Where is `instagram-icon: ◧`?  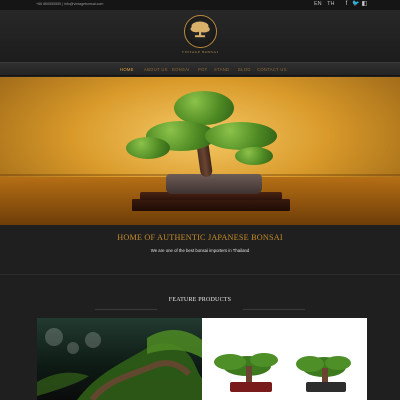
instagram-icon: ◧ is located at coordinates (364, 4).